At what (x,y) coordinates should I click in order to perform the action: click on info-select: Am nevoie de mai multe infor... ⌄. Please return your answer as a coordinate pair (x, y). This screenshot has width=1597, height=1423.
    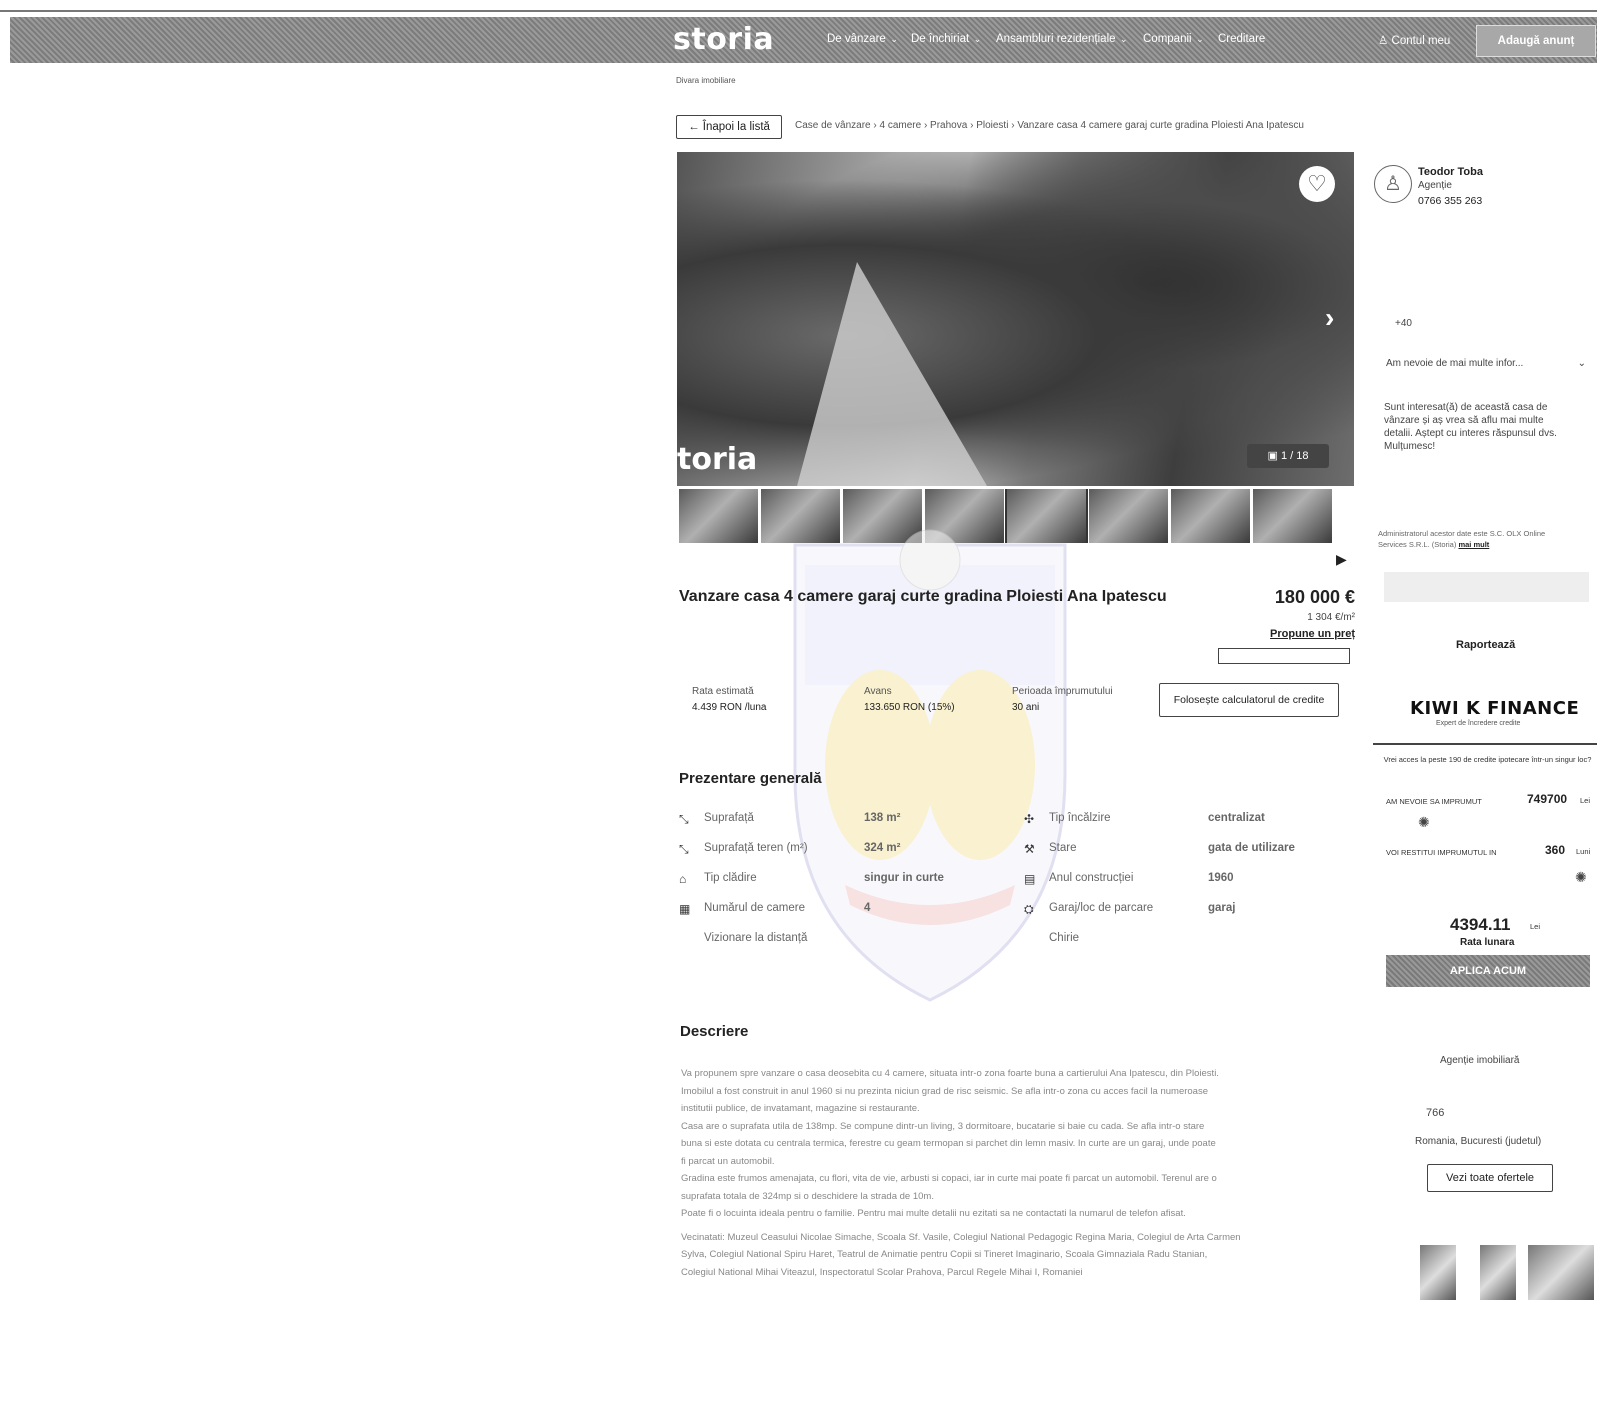
    Looking at the image, I should click on (1486, 363).